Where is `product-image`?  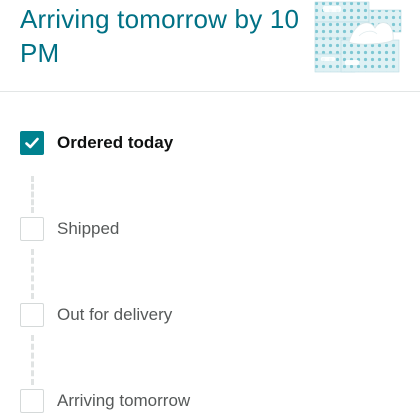
product-image is located at coordinates (358, 38).